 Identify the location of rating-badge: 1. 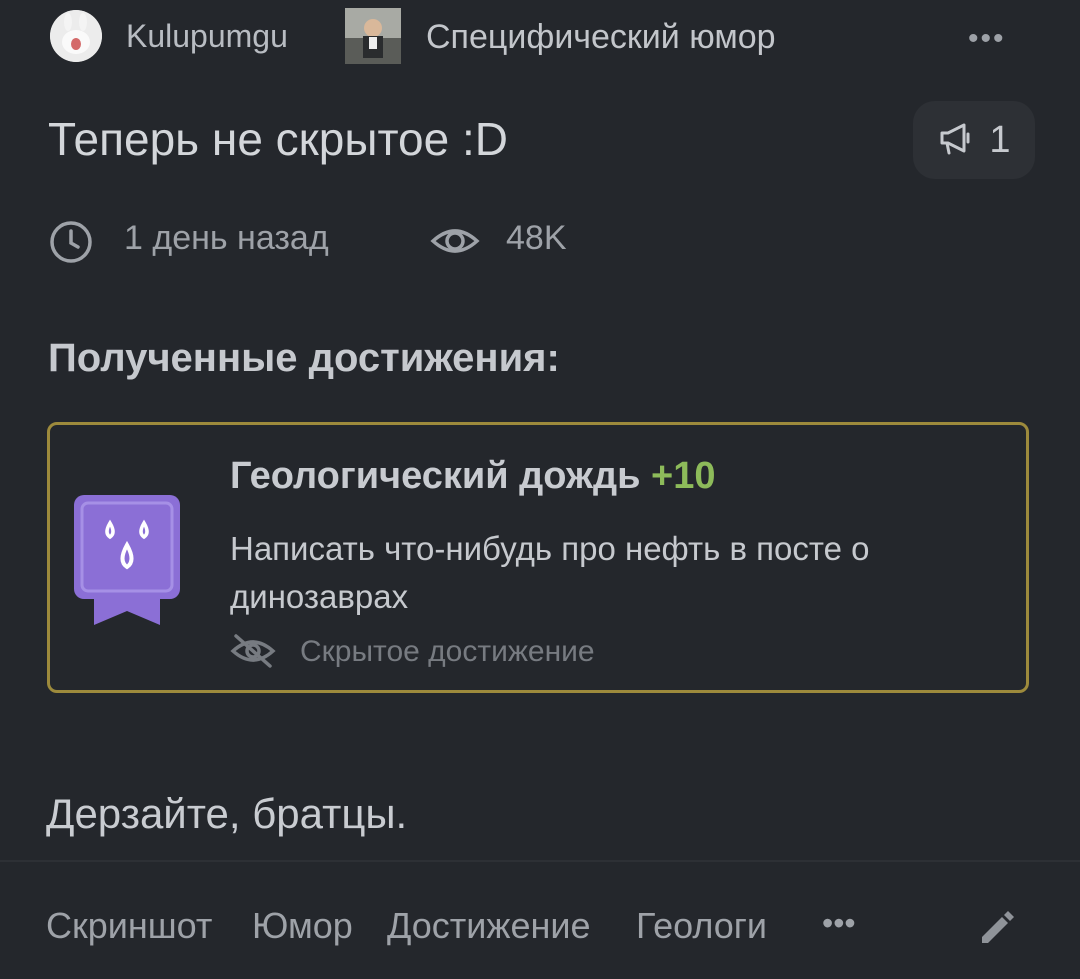
(974, 140).